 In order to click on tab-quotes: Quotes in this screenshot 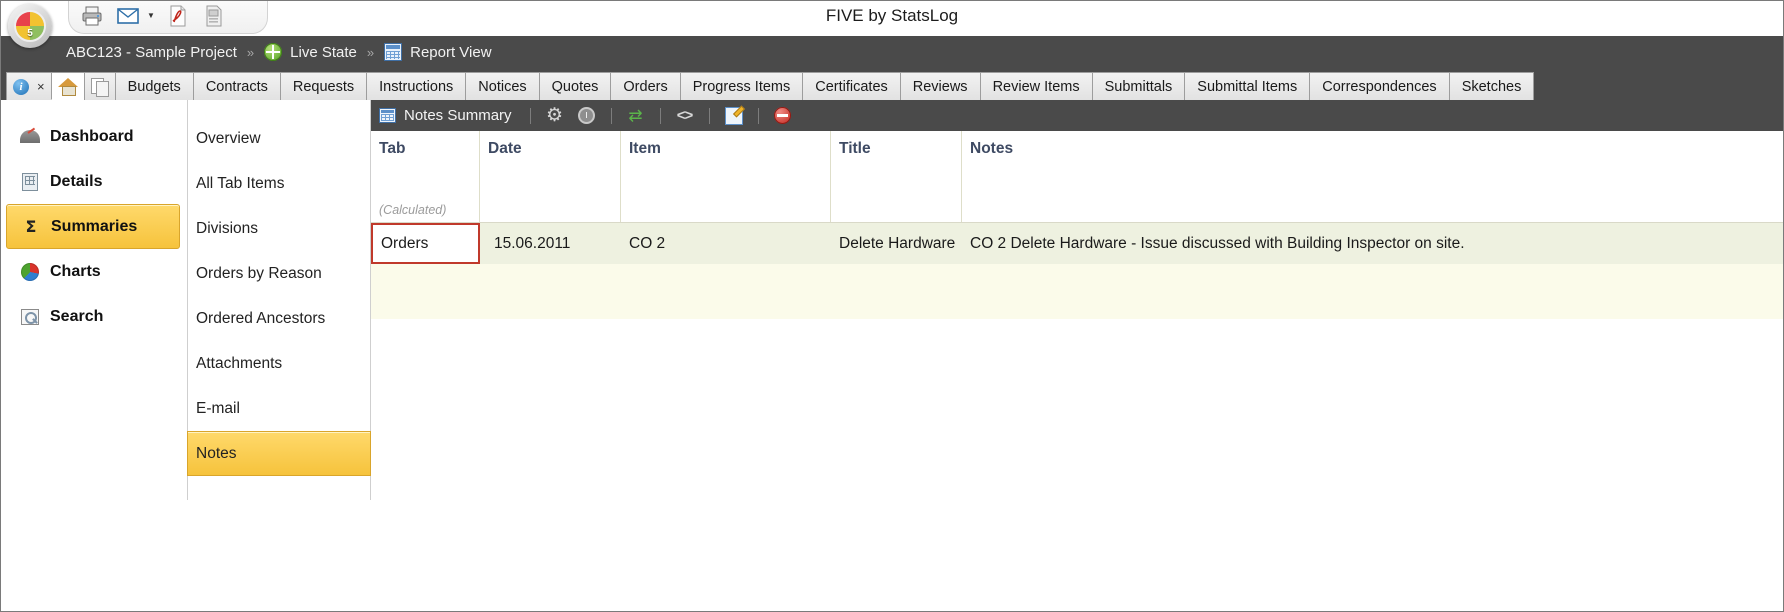, I will do `click(575, 86)`.